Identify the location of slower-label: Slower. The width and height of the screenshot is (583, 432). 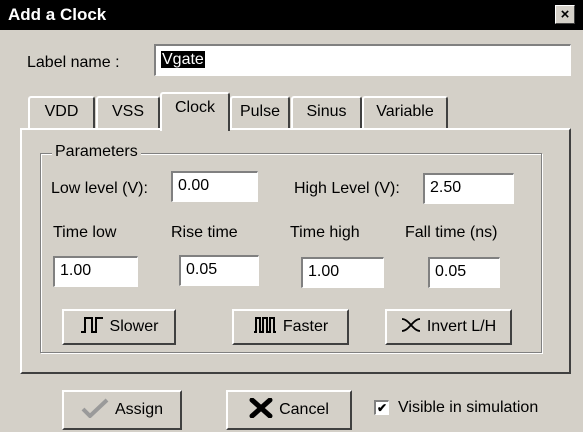
(134, 326).